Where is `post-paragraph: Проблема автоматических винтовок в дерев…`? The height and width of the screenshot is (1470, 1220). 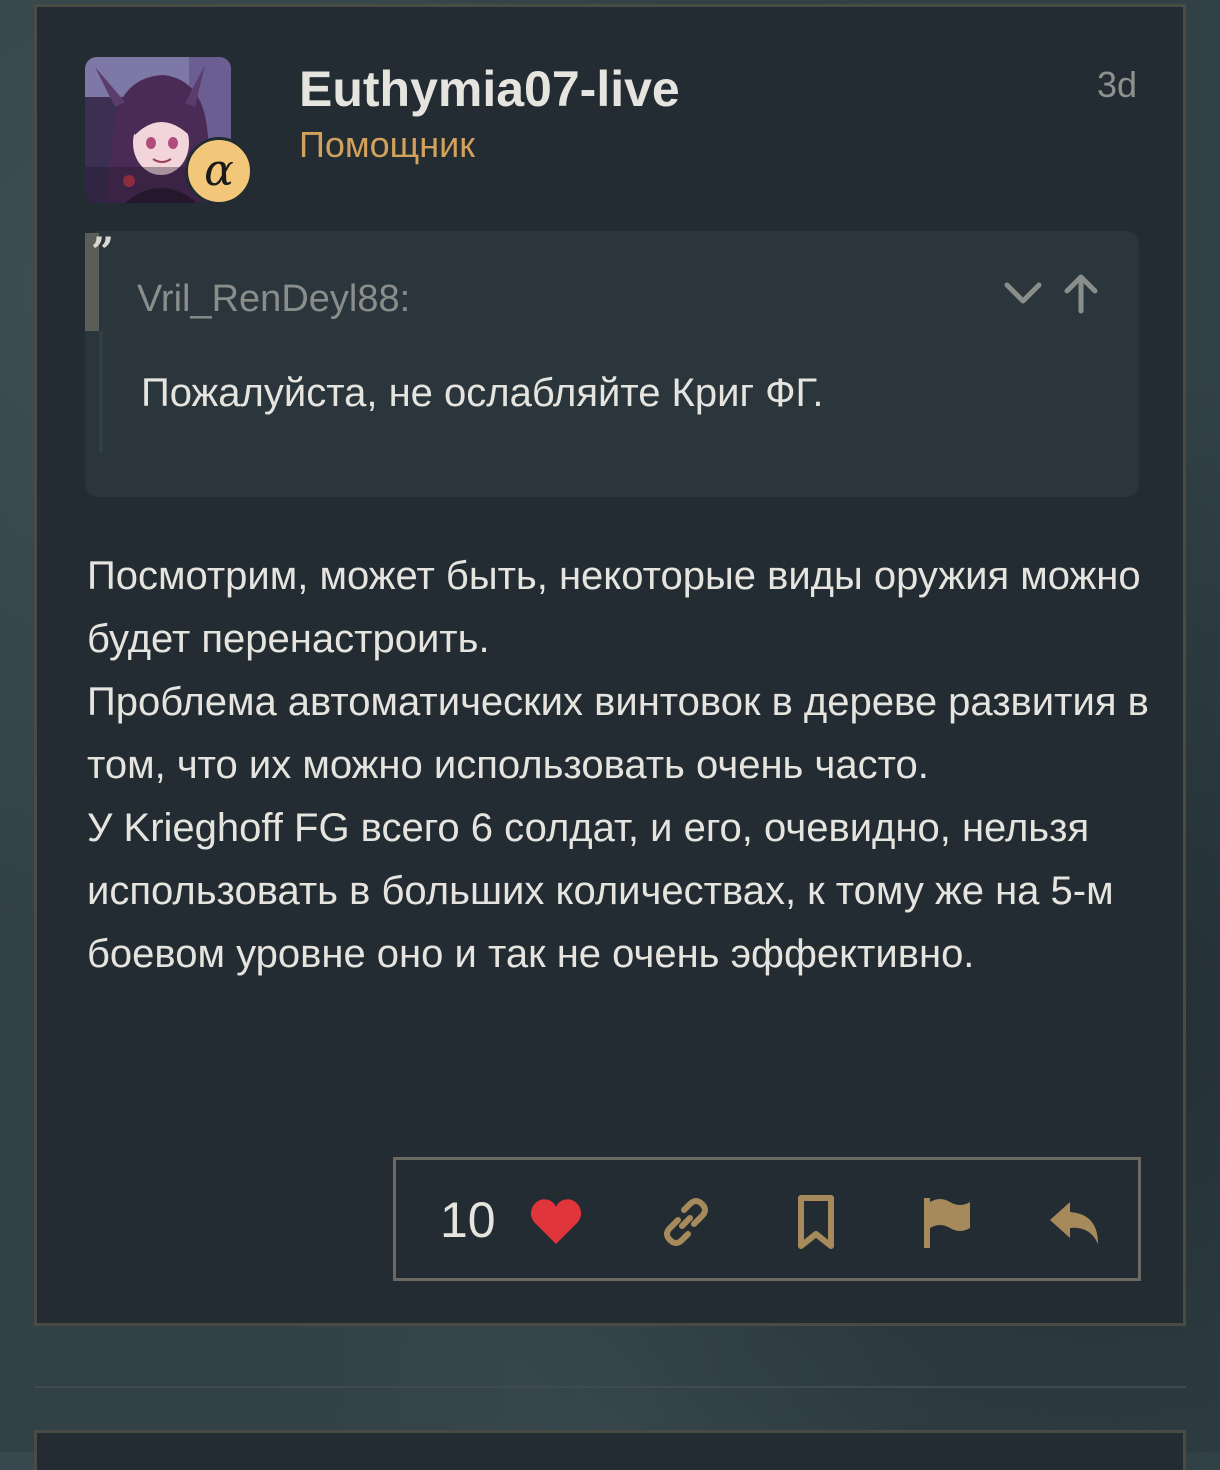 post-paragraph: Проблема автоматических винтовок в дерев… is located at coordinates (618, 733).